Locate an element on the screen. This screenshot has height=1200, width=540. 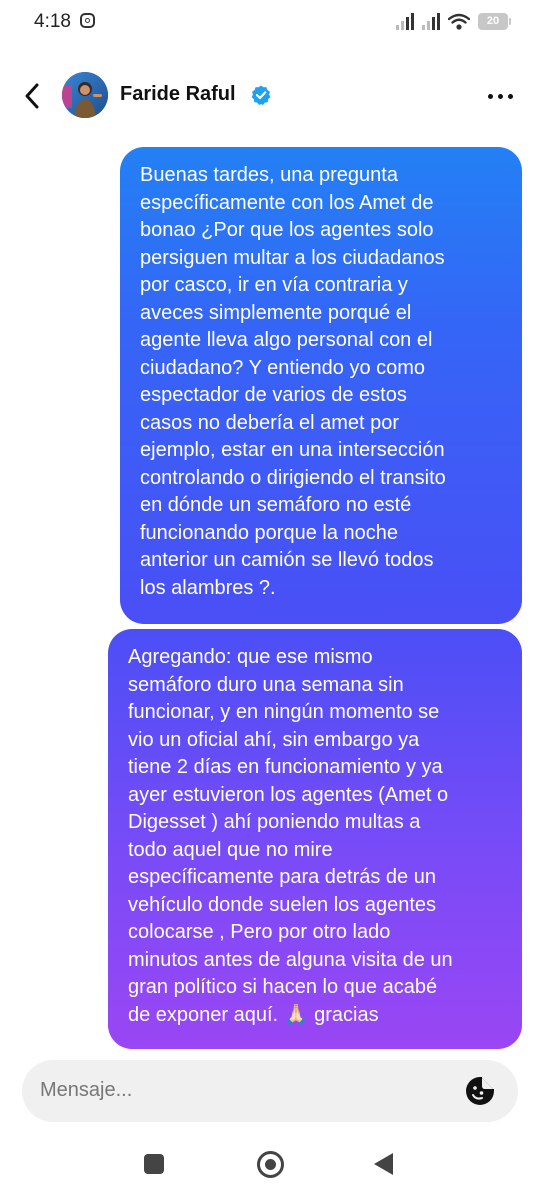
battery-icon: 20 is located at coordinates (494, 21).